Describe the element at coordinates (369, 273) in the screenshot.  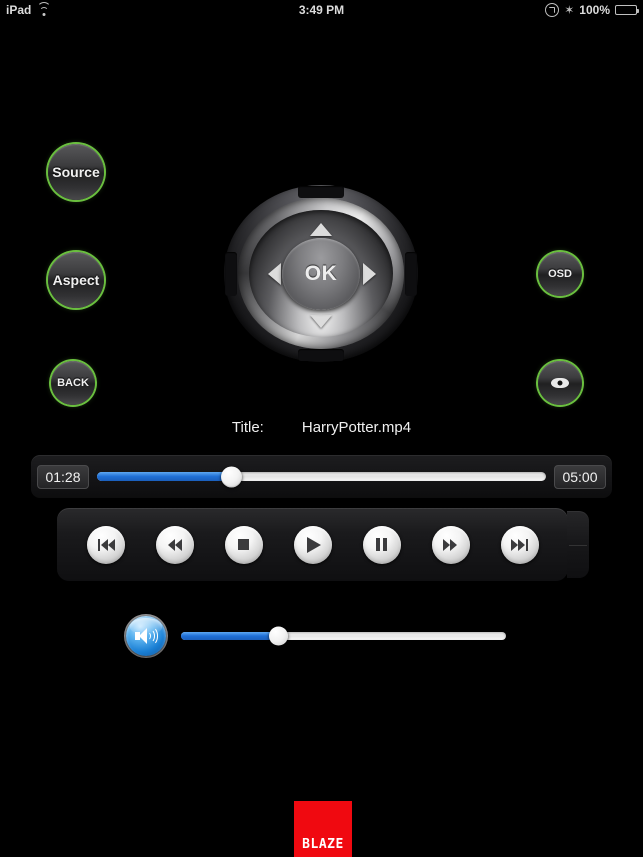
I see `dpad-right-button` at that location.